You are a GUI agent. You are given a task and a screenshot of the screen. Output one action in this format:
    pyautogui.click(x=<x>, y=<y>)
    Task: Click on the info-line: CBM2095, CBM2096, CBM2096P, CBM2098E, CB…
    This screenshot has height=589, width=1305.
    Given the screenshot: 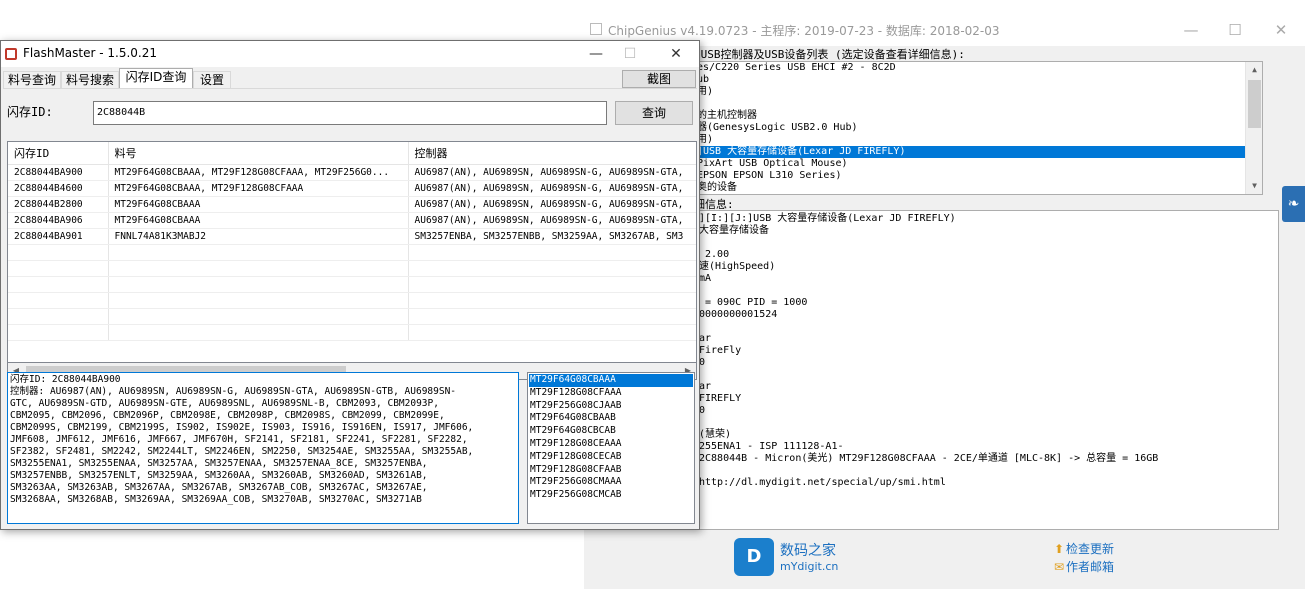 What is the action you would take?
    pyautogui.click(x=227, y=415)
    